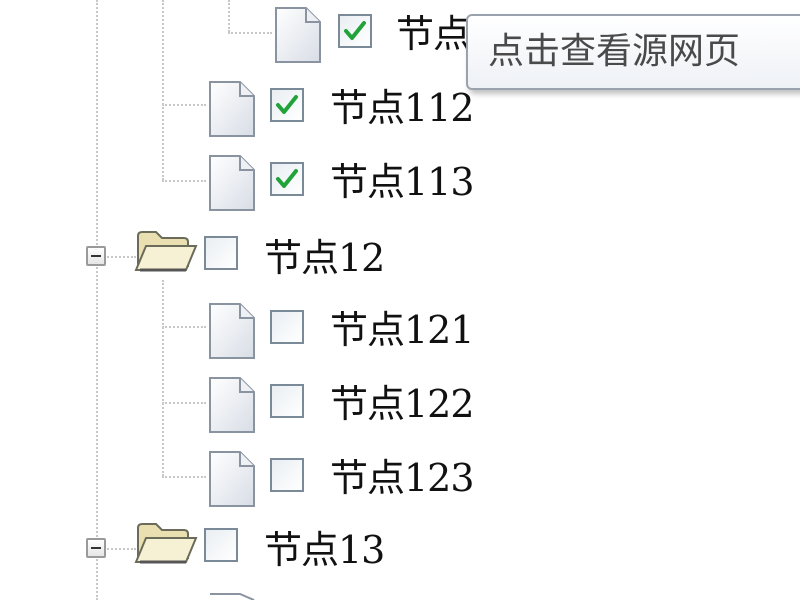 The width and height of the screenshot is (800, 600). Describe the element at coordinates (402, 108) in the screenshot. I see `node-label: 节点112` at that location.